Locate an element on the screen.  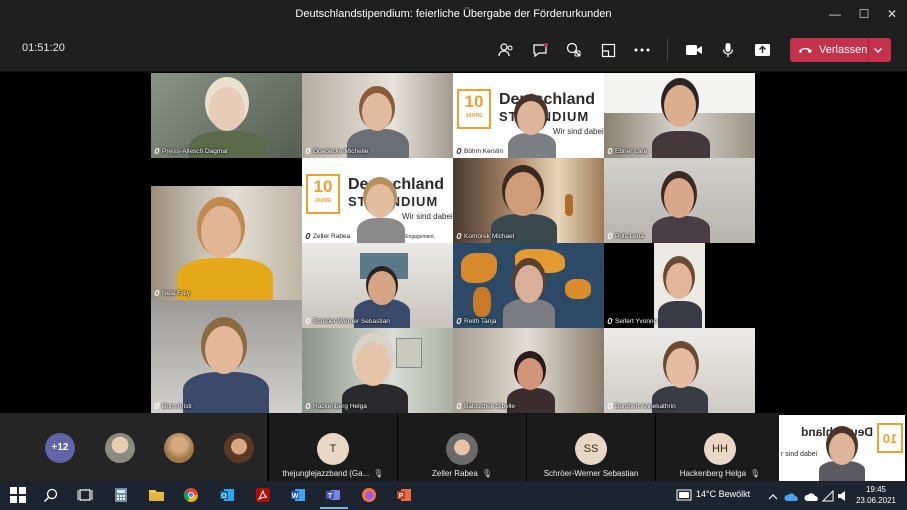
task-view-icon is located at coordinates (85, 495).